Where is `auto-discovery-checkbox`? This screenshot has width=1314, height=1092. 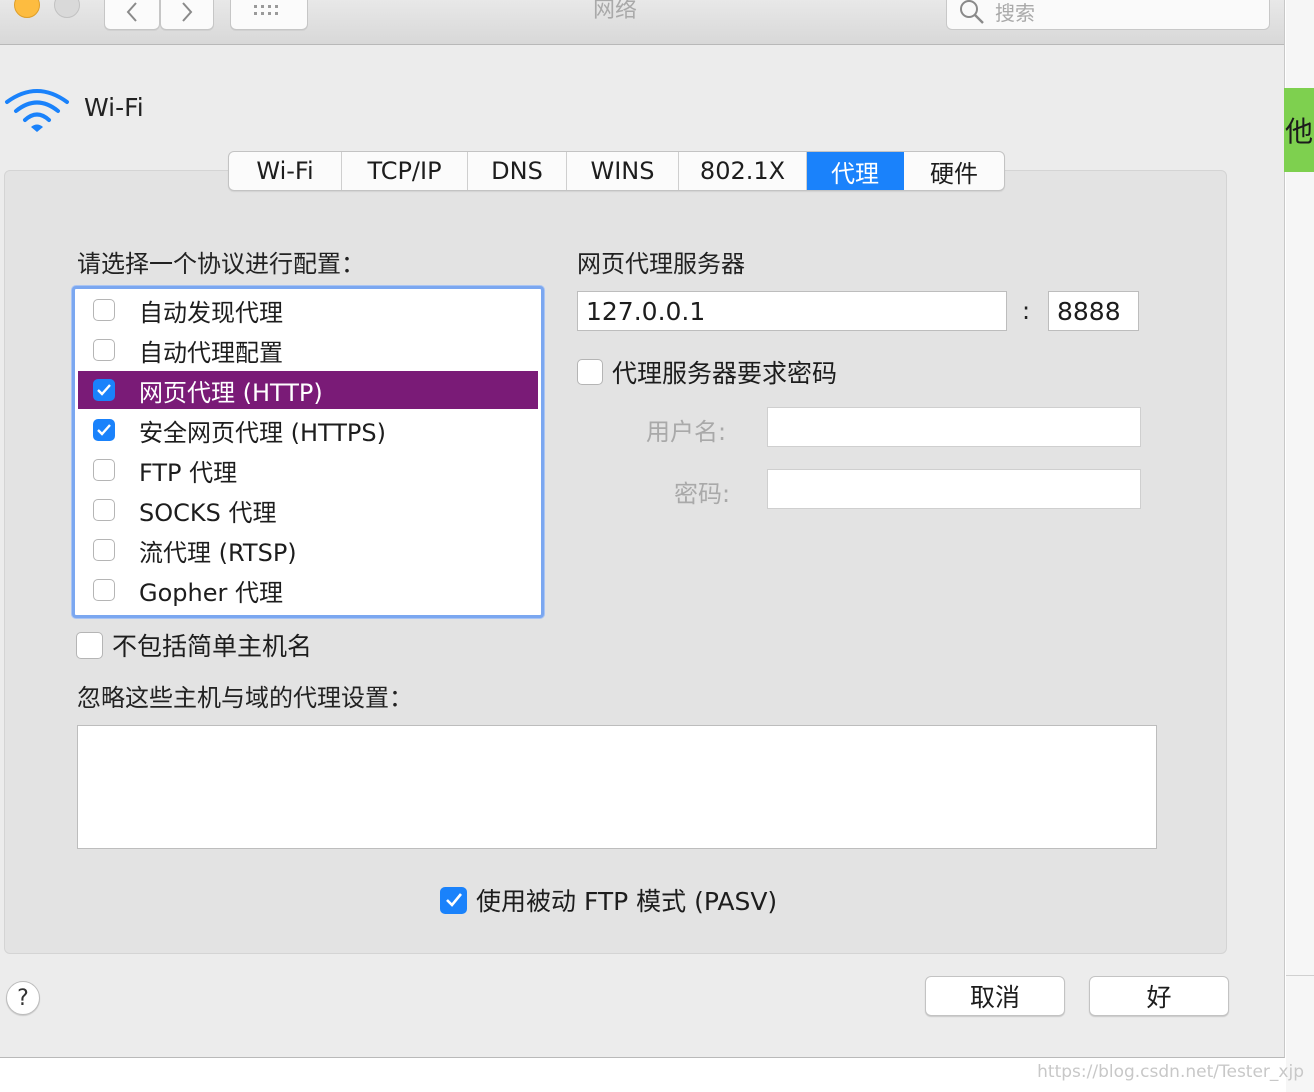 auto-discovery-checkbox is located at coordinates (104, 310).